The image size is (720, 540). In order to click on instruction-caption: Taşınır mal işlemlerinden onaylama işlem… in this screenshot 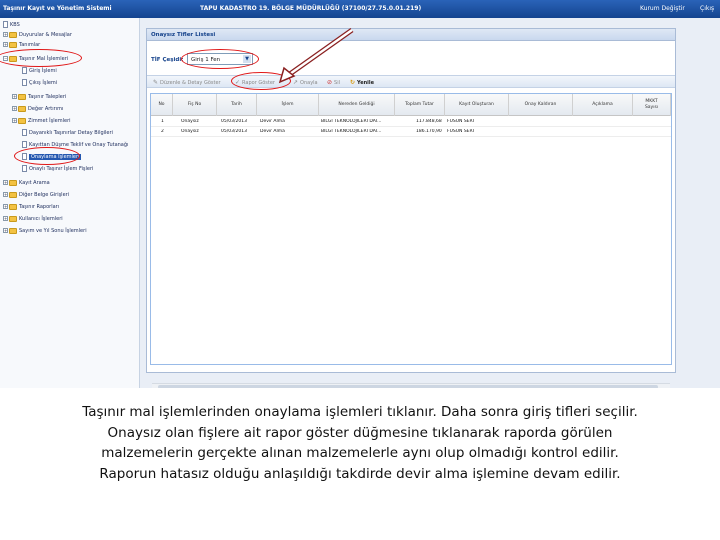, I will do `click(360, 443)`.